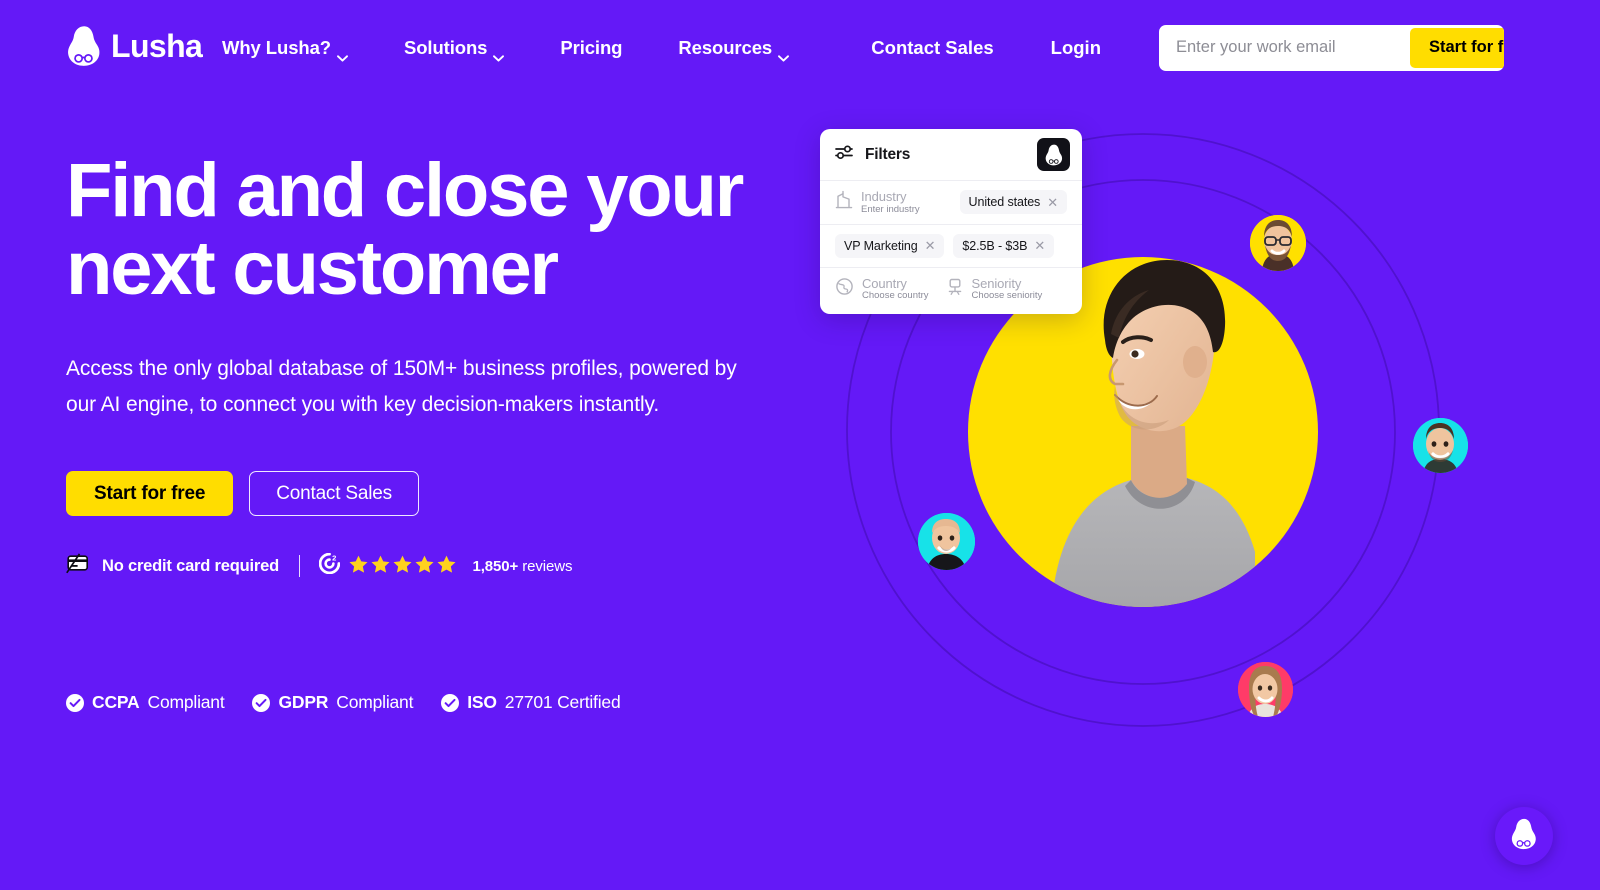 The width and height of the screenshot is (1600, 890). Describe the element at coordinates (84, 46) in the screenshot. I see `lusha-ghost-glasses-icon` at that location.